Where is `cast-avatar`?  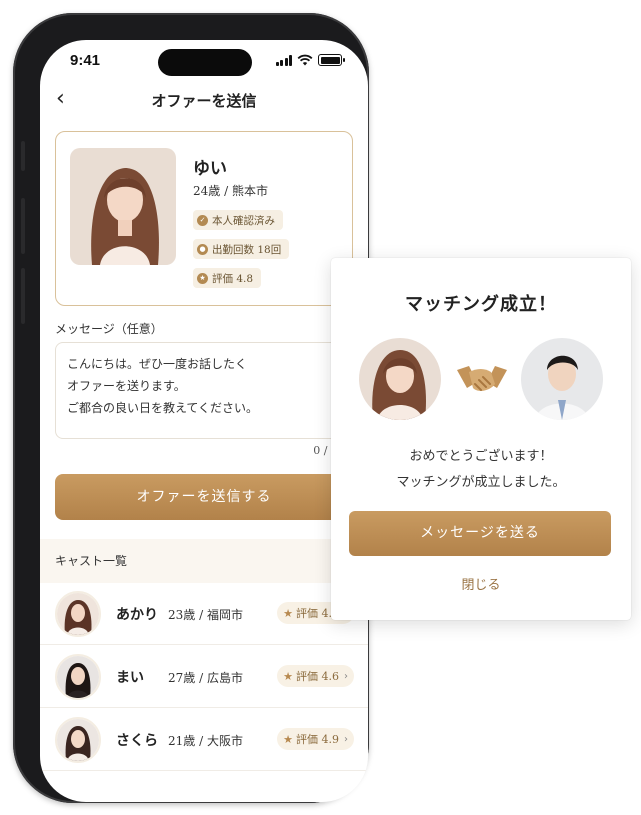 cast-avatar is located at coordinates (400, 379).